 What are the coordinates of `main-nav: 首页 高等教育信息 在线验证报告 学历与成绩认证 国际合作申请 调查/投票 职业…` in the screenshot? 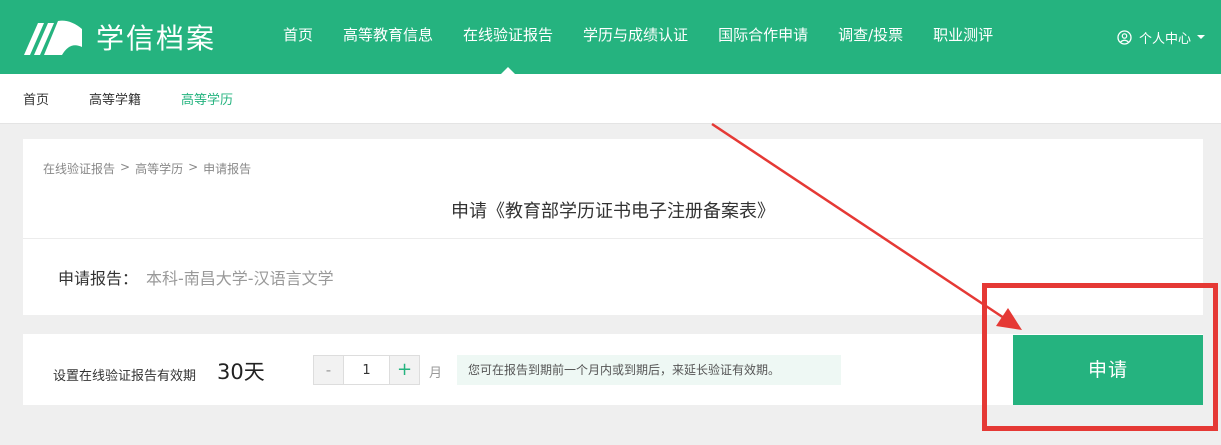 It's located at (638, 37).